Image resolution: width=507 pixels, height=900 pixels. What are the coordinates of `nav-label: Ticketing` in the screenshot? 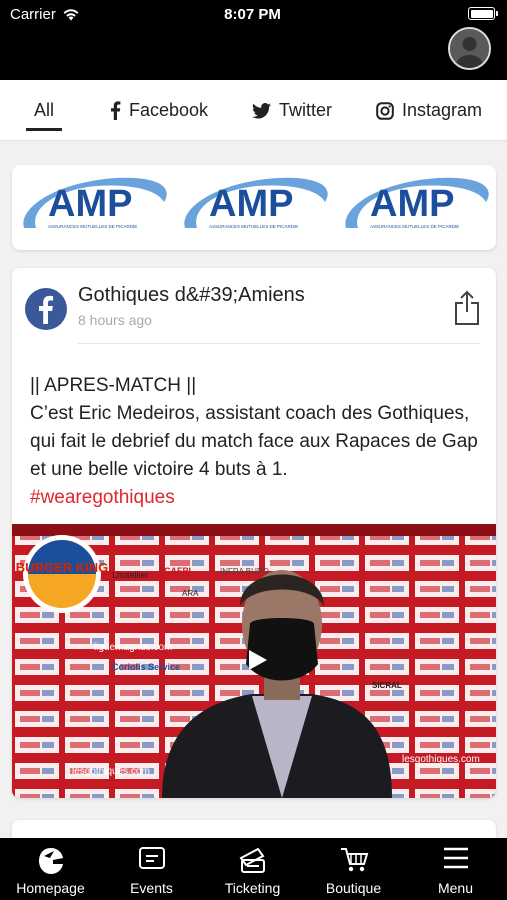 It's located at (252, 888).